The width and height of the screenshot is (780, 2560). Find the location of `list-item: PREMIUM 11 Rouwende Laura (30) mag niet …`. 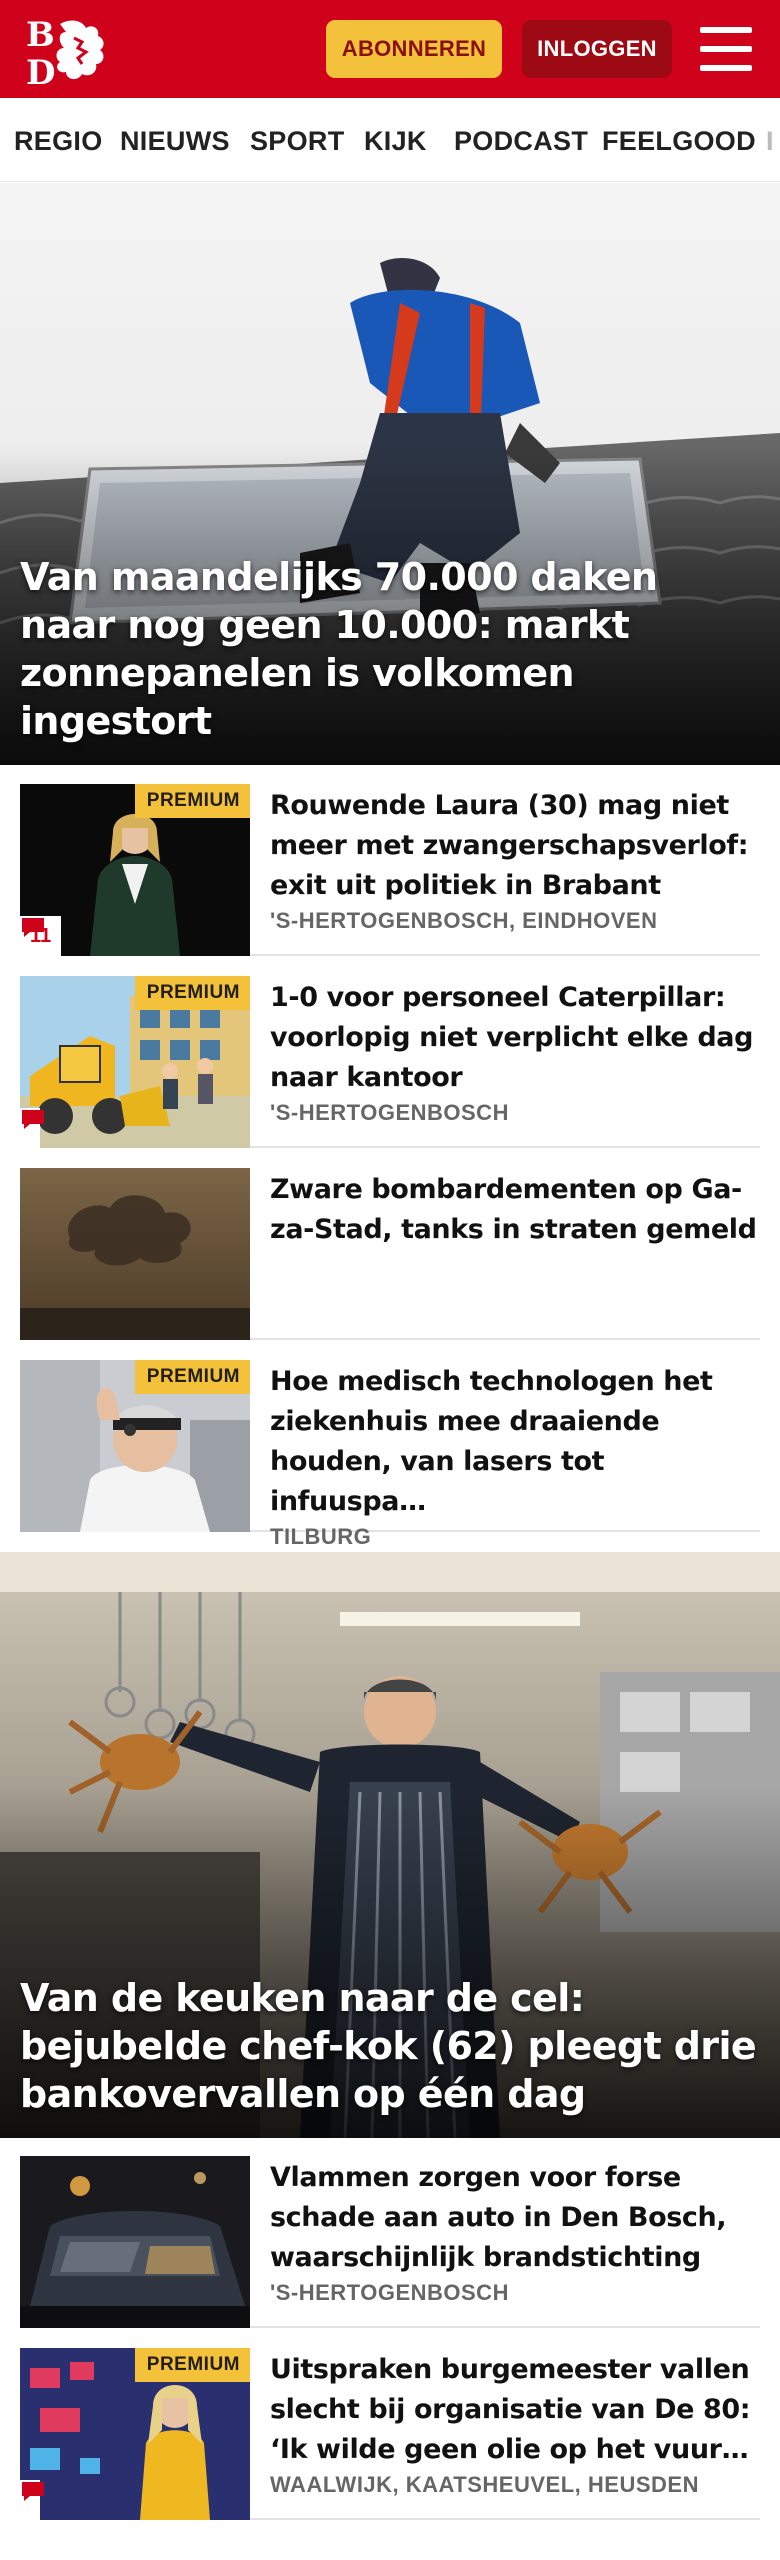

list-item: PREMIUM 11 Rouwende Laura (30) mag niet … is located at coordinates (390, 870).